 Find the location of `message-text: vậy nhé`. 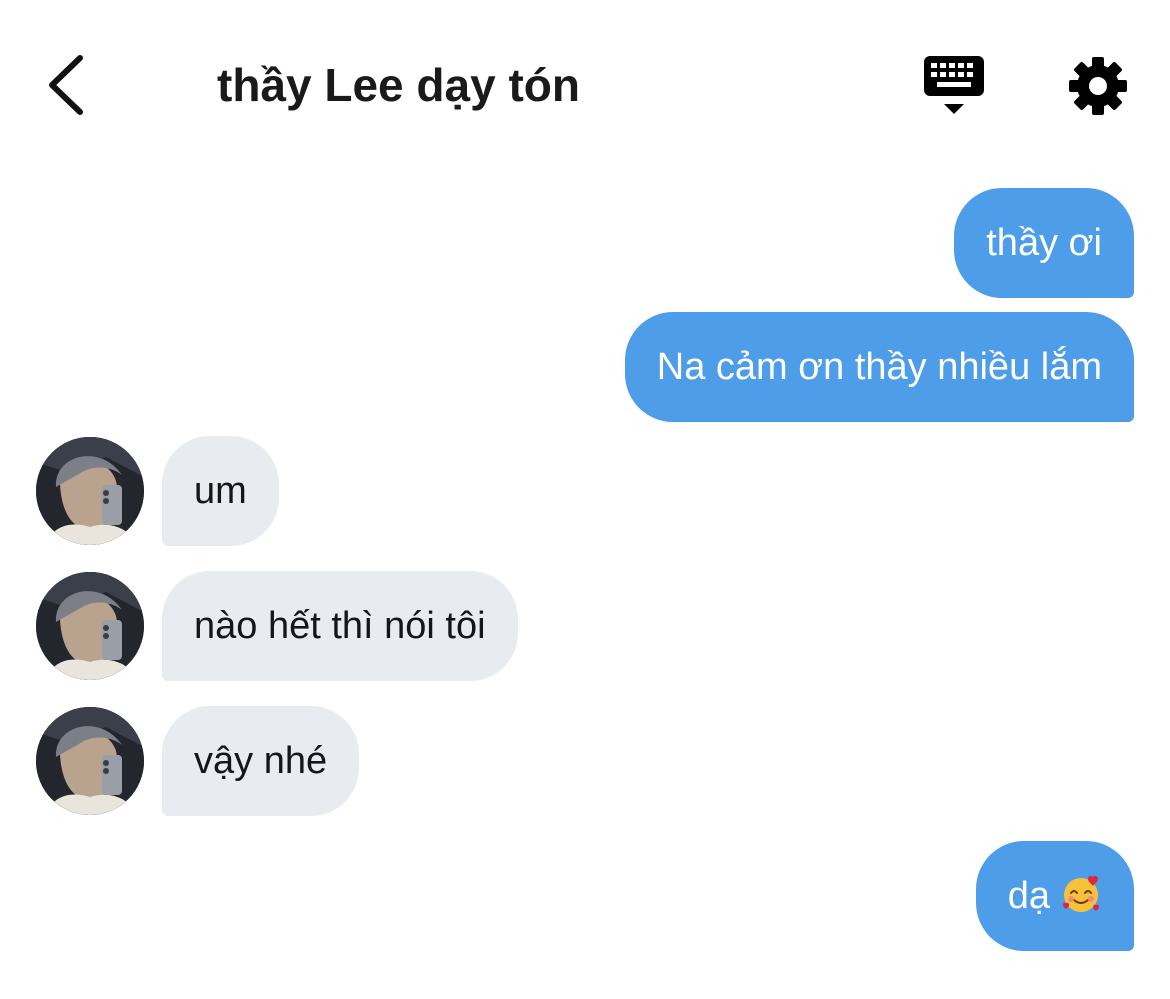

message-text: vậy nhé is located at coordinates (261, 761).